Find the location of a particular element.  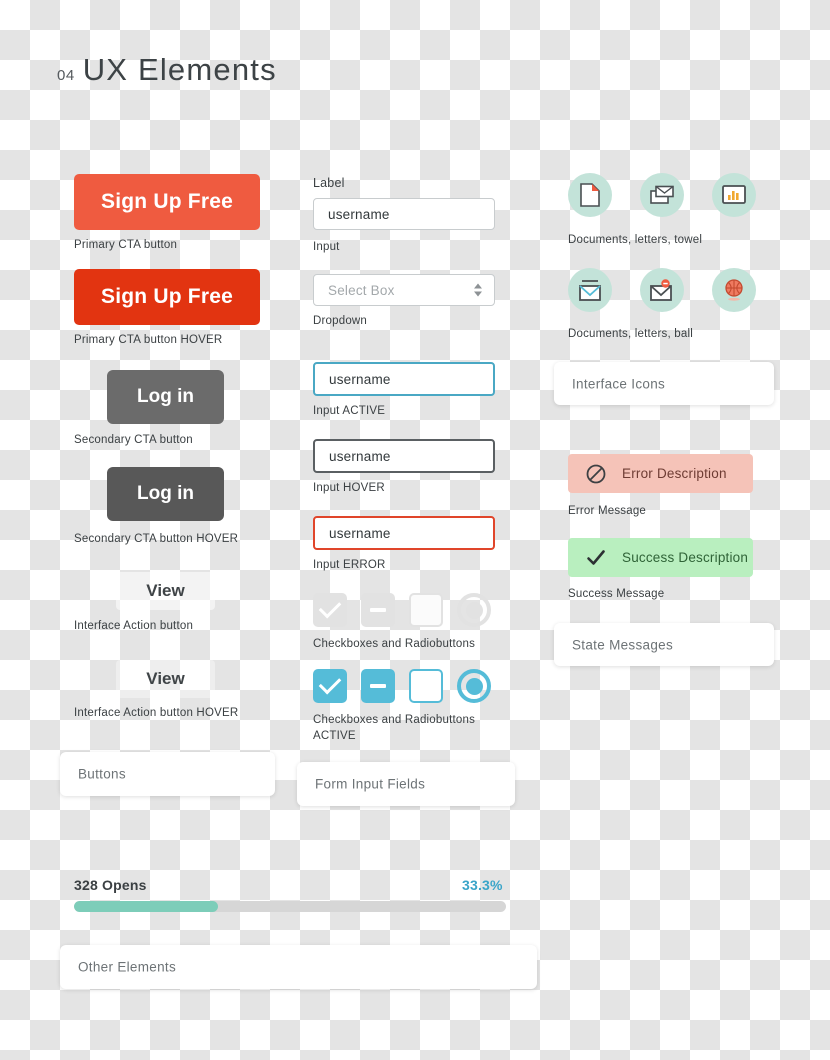

check-icon is located at coordinates (596, 558).